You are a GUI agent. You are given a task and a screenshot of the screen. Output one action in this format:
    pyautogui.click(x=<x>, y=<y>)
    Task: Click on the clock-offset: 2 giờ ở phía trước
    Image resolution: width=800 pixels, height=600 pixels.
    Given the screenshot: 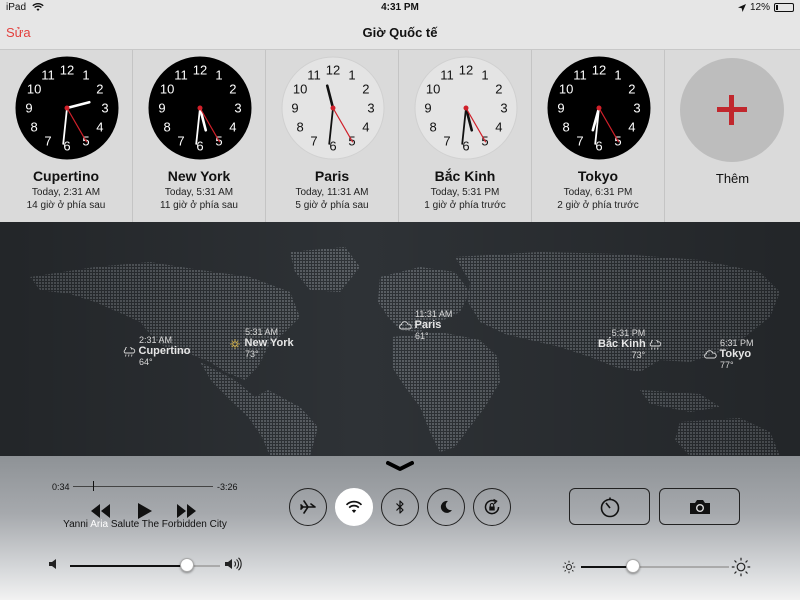 What is the action you would take?
    pyautogui.click(x=598, y=205)
    